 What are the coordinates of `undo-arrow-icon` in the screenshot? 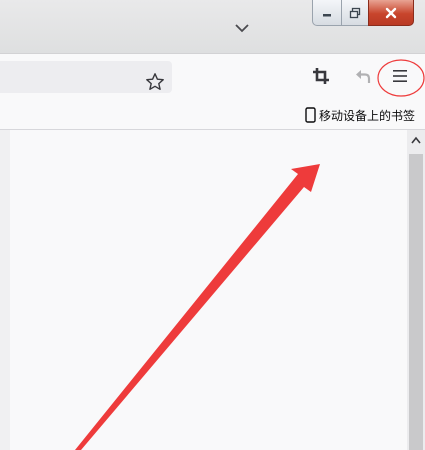 It's located at (363, 76).